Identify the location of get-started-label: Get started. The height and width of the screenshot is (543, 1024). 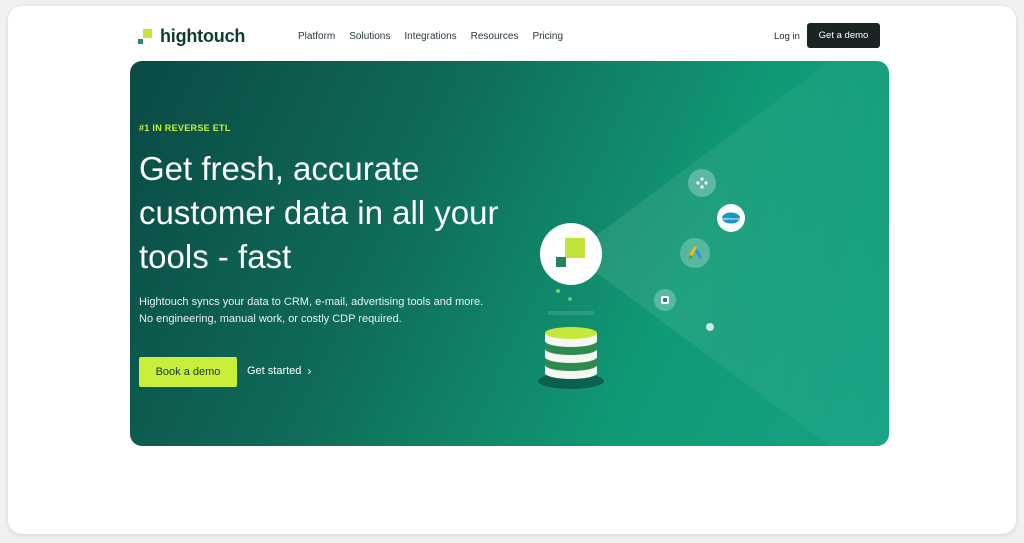
(274, 371).